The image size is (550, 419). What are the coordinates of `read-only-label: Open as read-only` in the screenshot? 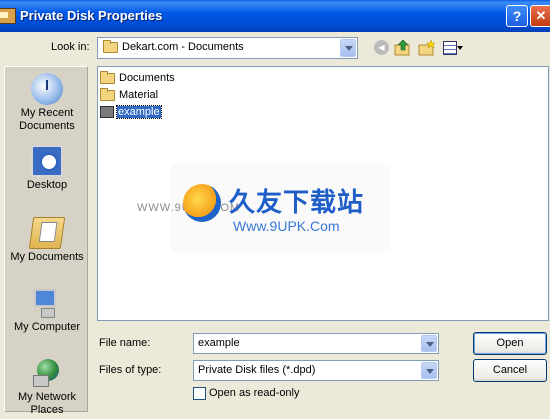 It's located at (254, 393).